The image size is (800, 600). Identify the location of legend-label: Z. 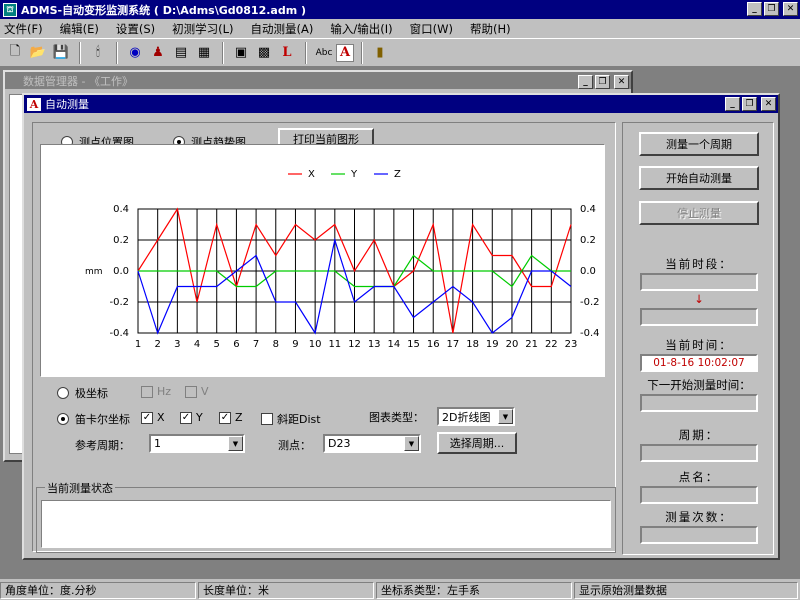
(397, 174).